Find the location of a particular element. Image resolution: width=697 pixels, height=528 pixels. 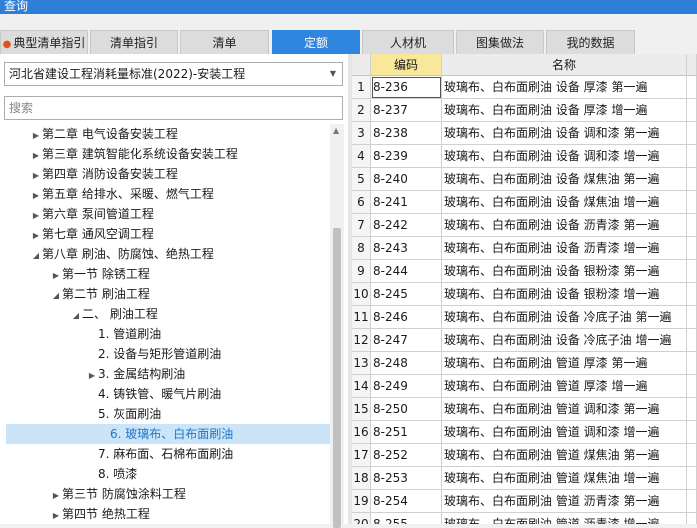

code-cell: 8-241 is located at coordinates (406, 202).